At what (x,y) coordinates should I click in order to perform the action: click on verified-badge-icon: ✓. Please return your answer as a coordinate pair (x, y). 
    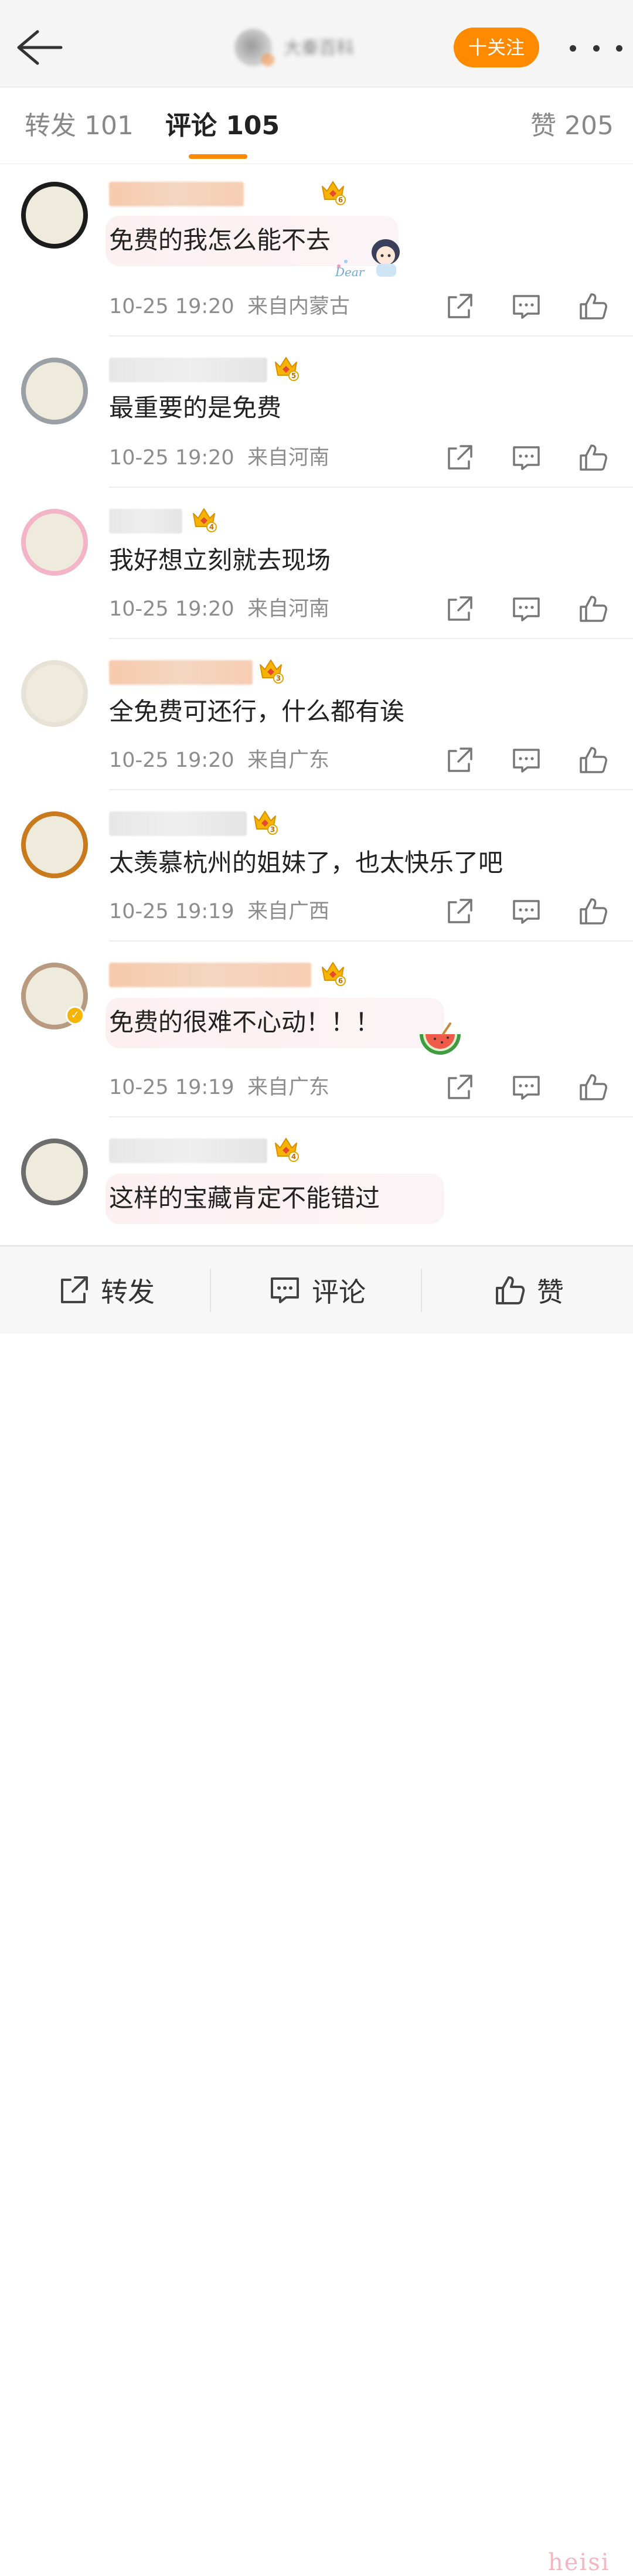
    Looking at the image, I should click on (75, 1016).